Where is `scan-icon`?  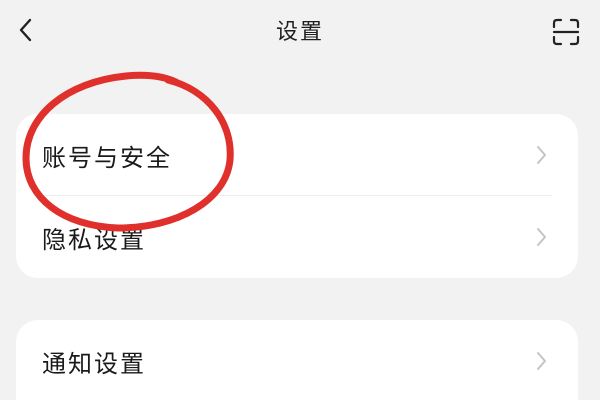
scan-icon is located at coordinates (566, 32).